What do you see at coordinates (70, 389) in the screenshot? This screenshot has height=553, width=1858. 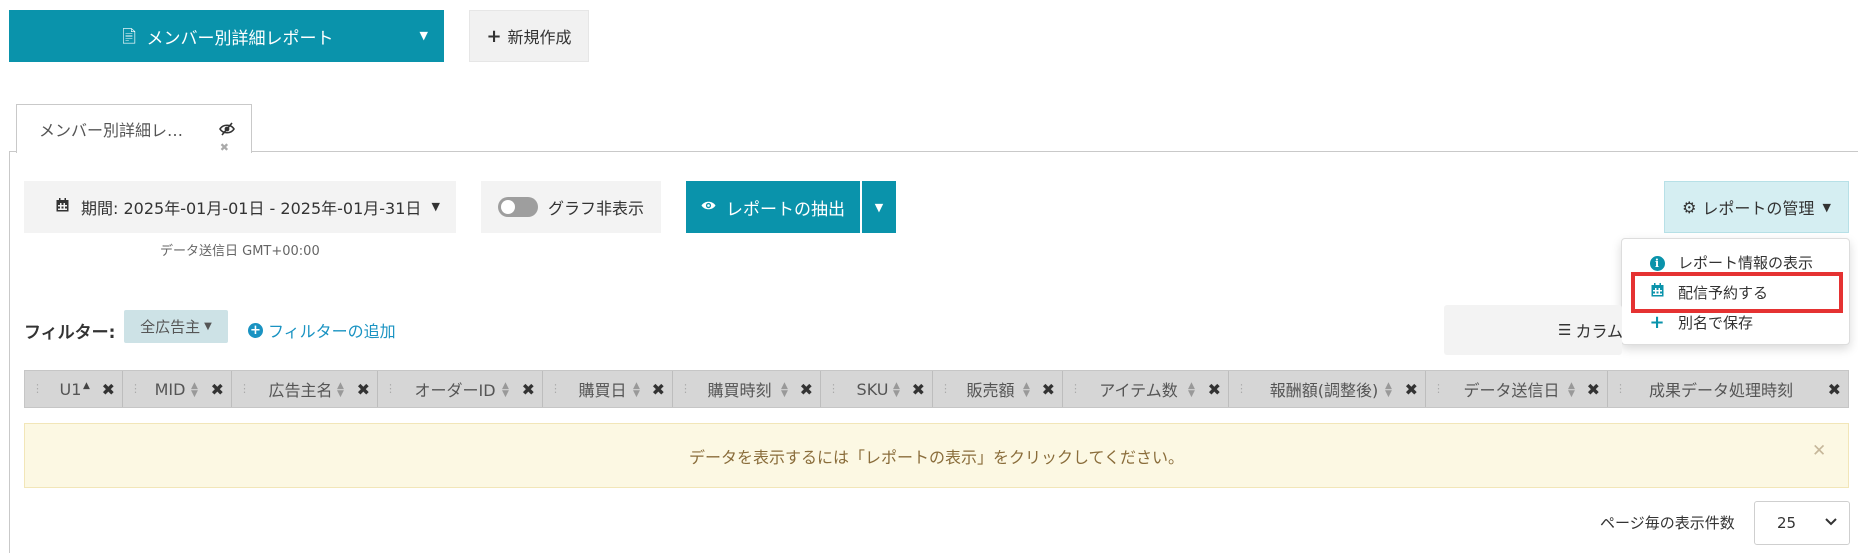 I see `column-label: U1` at bounding box center [70, 389].